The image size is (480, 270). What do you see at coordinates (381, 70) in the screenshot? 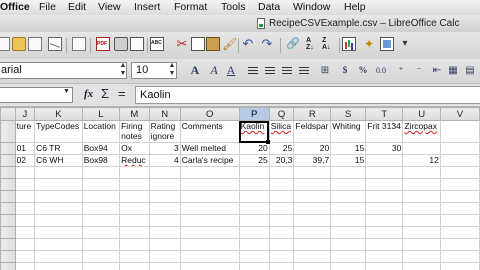
I see `number-format-icon: 0.0` at bounding box center [381, 70].